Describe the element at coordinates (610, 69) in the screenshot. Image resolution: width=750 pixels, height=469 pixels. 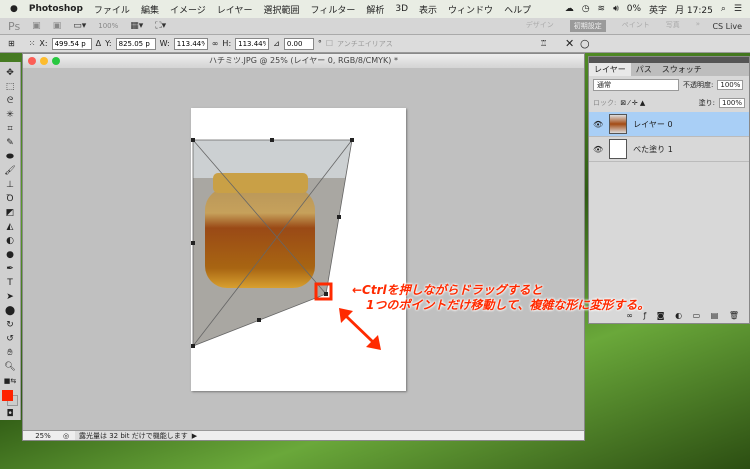
I see `tab-layers: レイヤー` at that location.